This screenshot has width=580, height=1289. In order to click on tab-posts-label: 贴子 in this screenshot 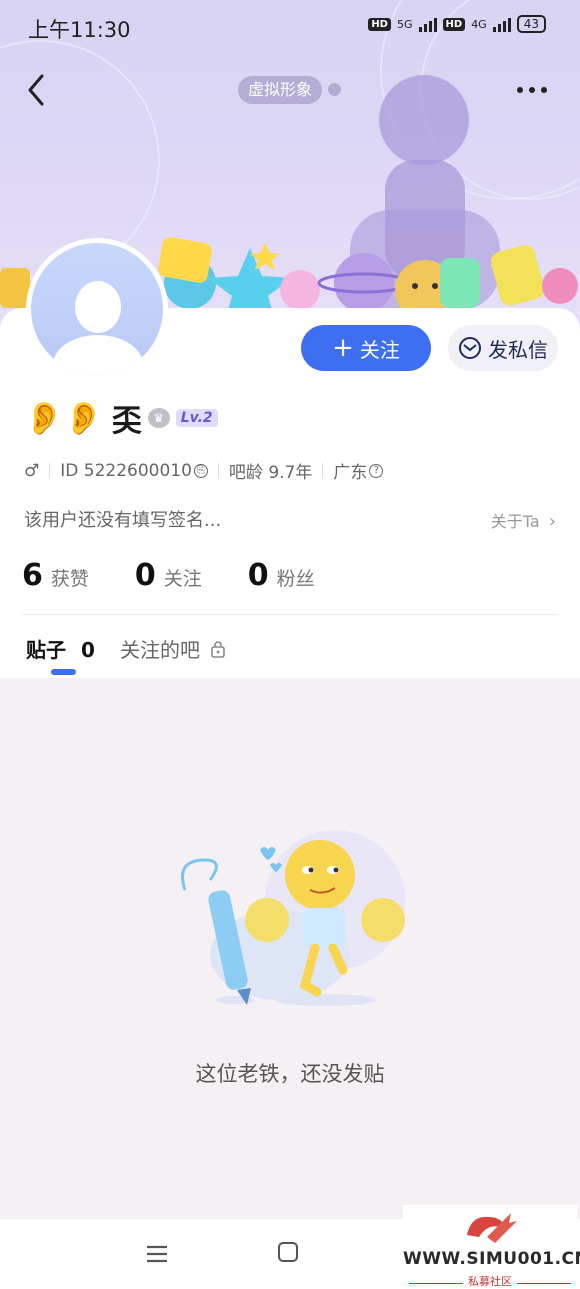, I will do `click(46, 650)`.